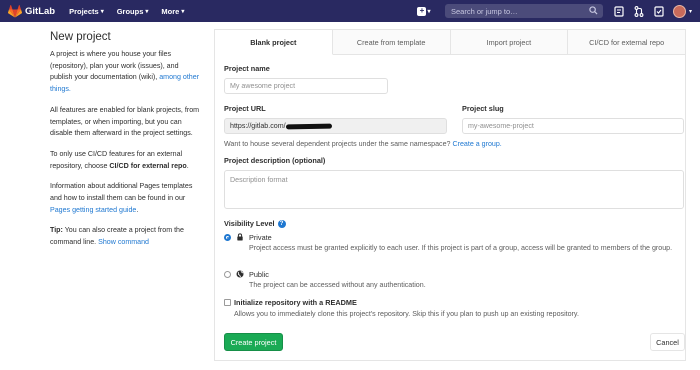 The height and width of the screenshot is (370, 700). I want to click on issues-icon, so click(619, 11).